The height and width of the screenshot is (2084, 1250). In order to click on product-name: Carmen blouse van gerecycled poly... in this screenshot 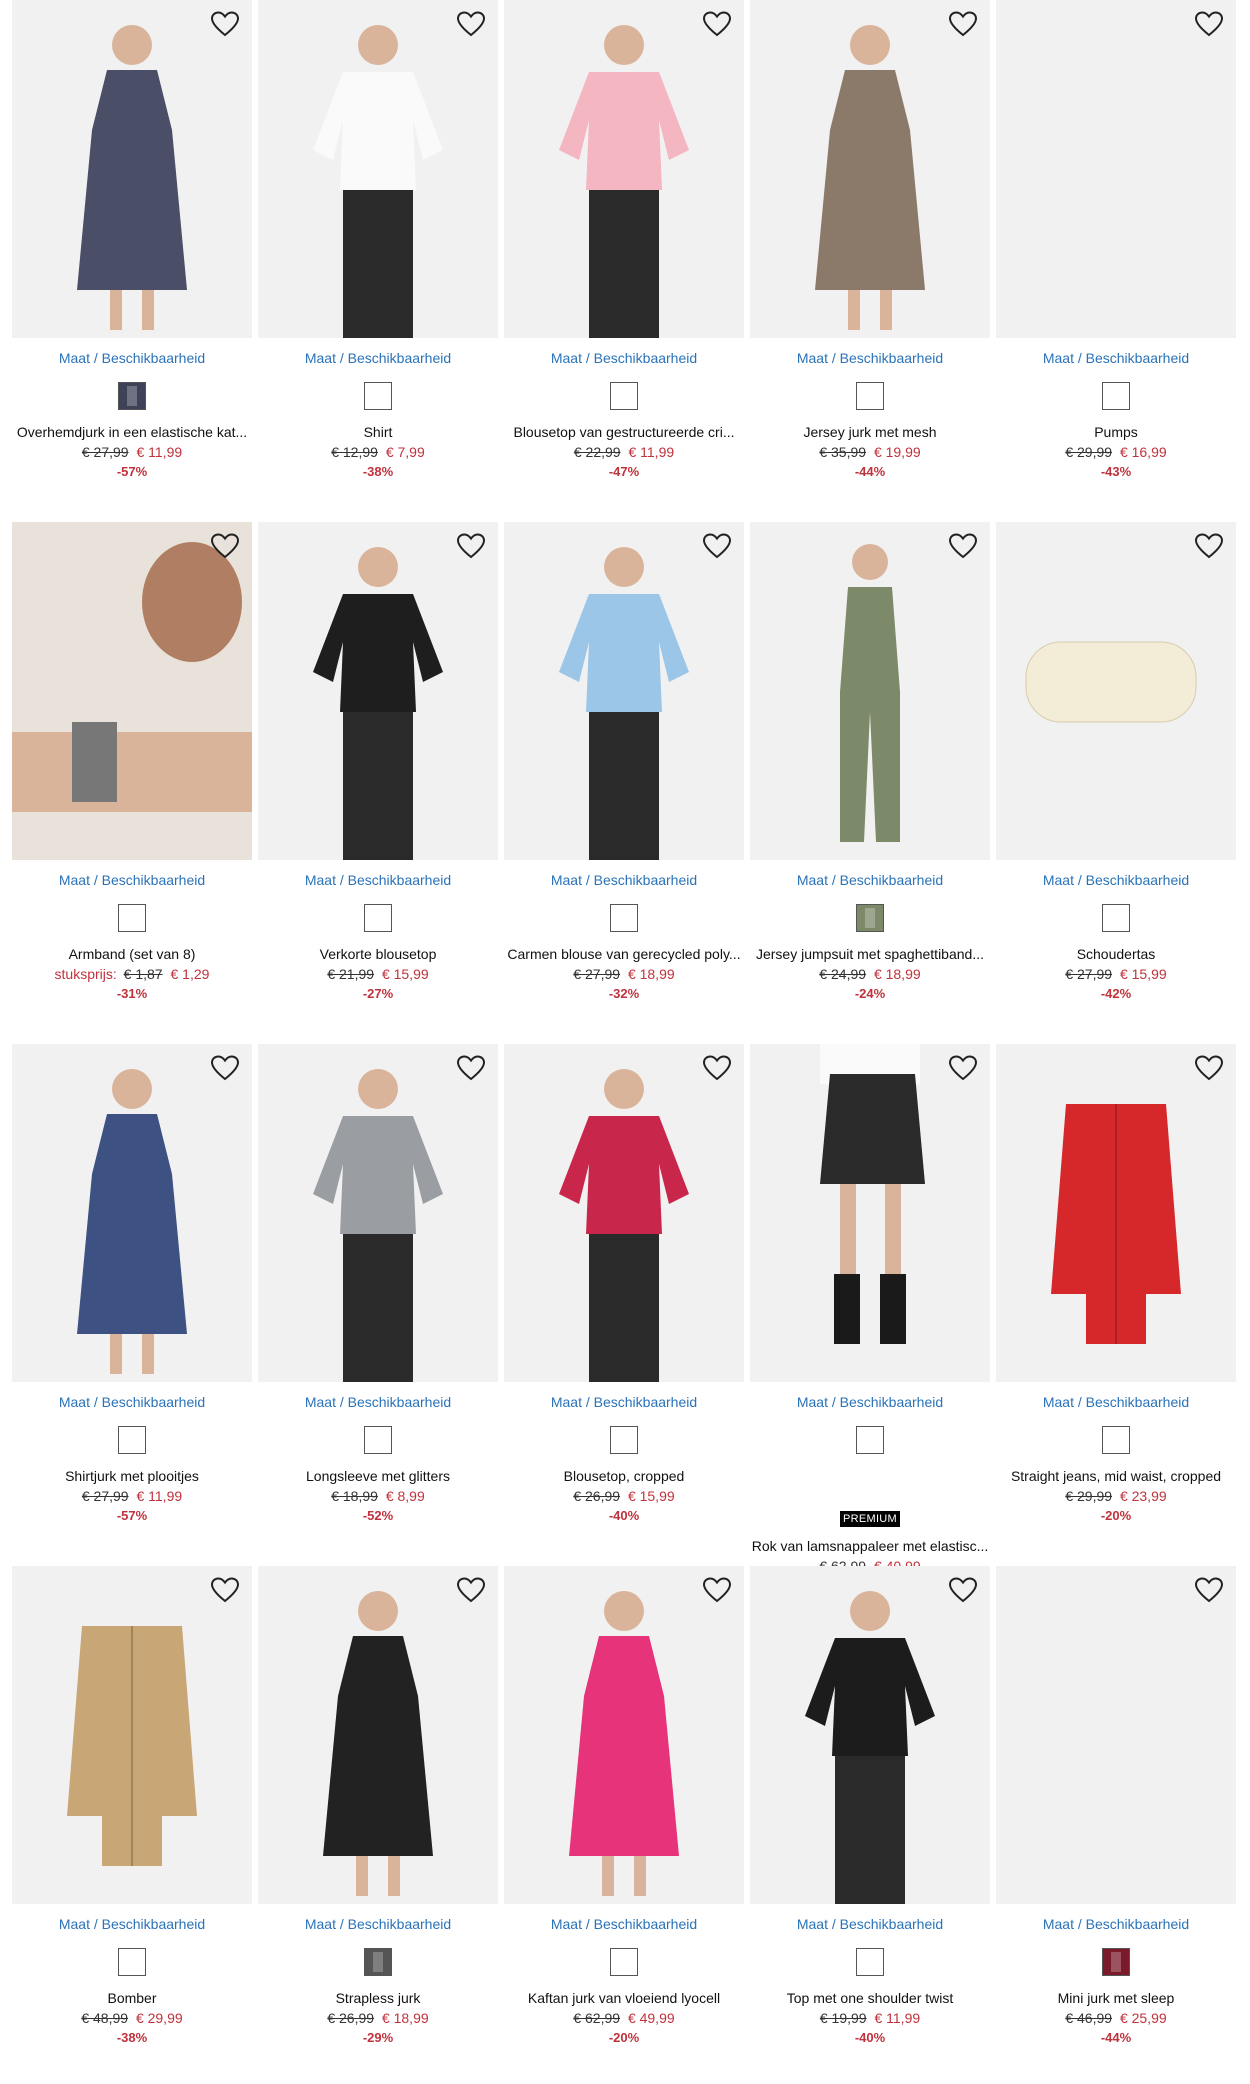, I will do `click(624, 954)`.